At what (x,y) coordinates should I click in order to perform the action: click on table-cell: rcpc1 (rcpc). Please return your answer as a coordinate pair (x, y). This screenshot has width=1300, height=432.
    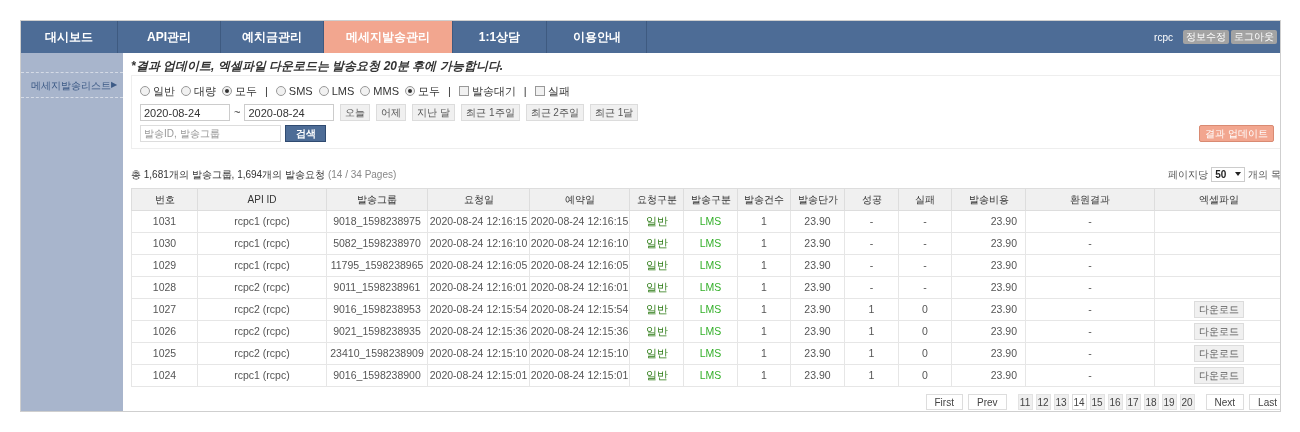
    Looking at the image, I should click on (262, 221).